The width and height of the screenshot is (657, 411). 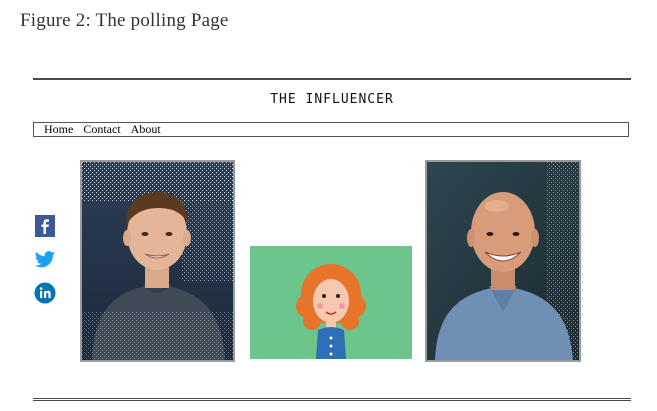 I want to click on facebook-icon, so click(x=45, y=226).